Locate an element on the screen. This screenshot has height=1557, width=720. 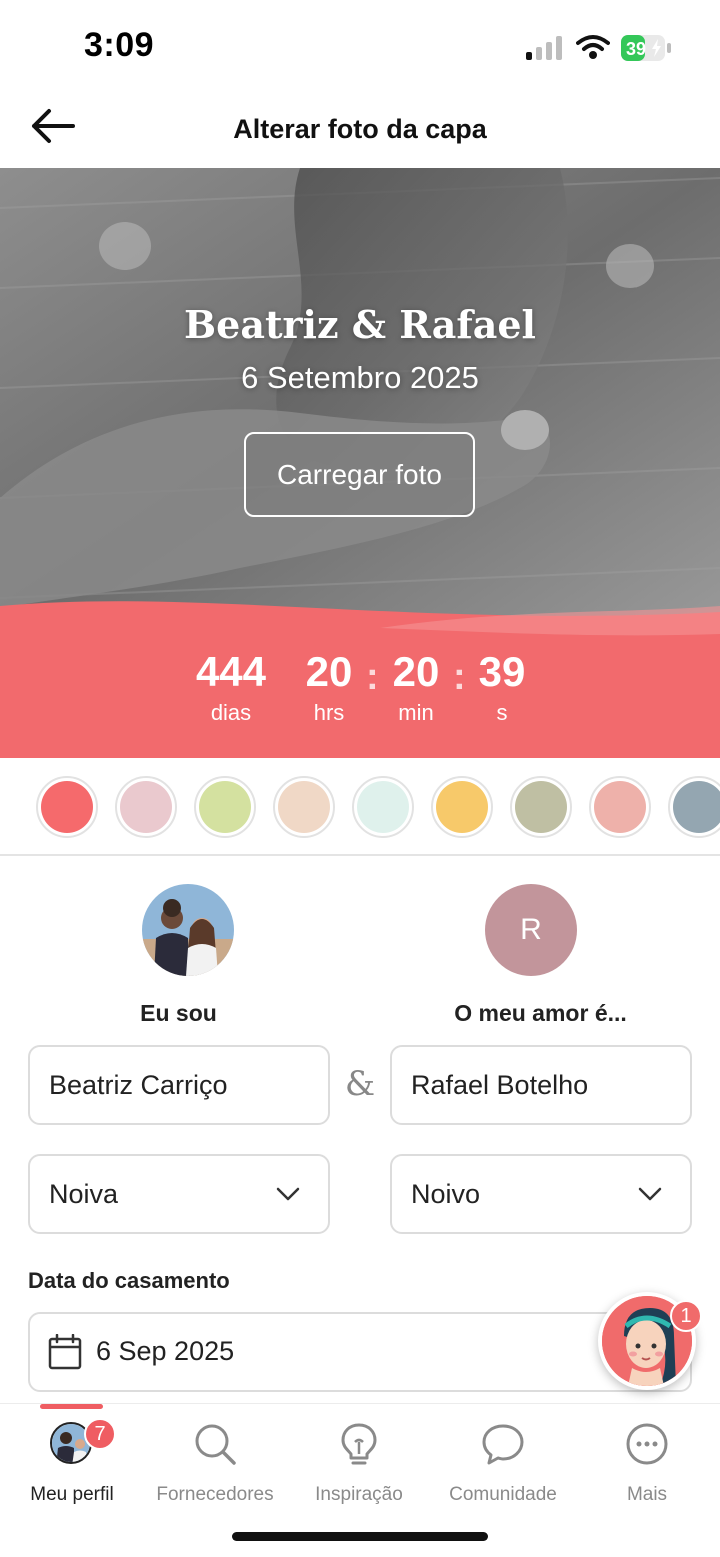
search-icon is located at coordinates (215, 1444).